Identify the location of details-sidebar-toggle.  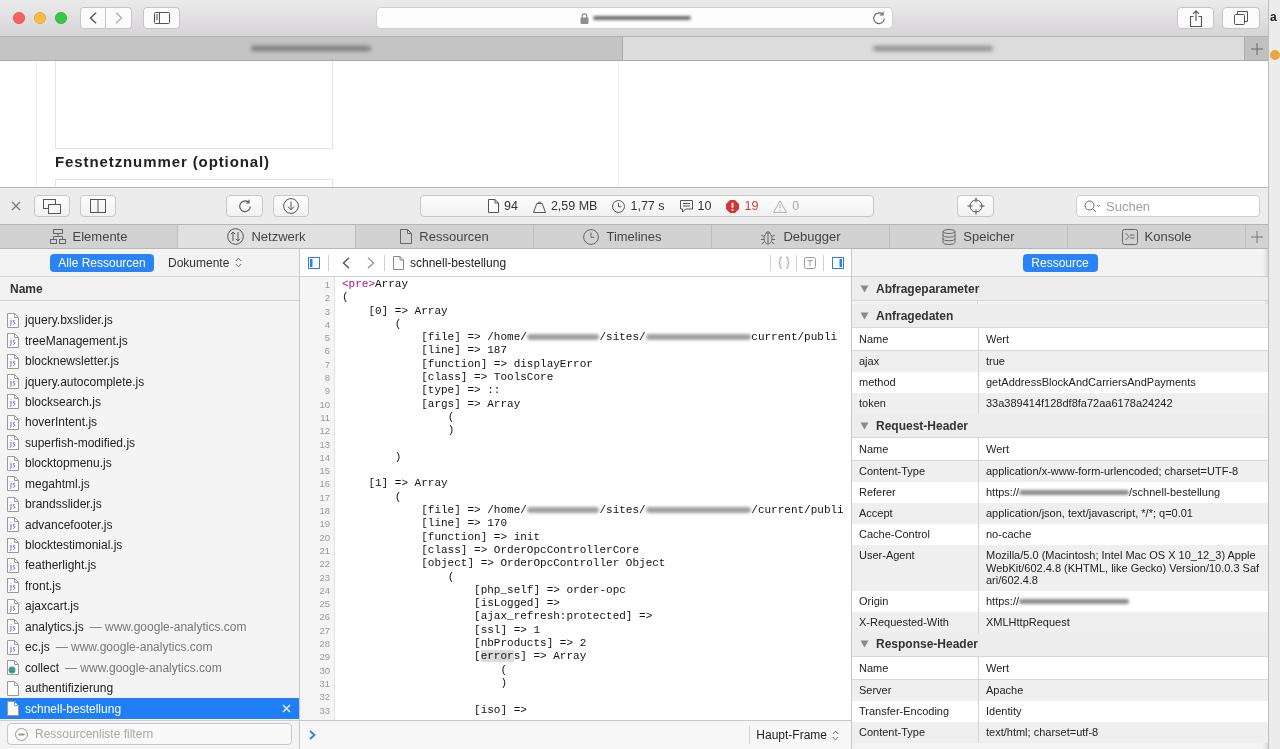
(838, 262).